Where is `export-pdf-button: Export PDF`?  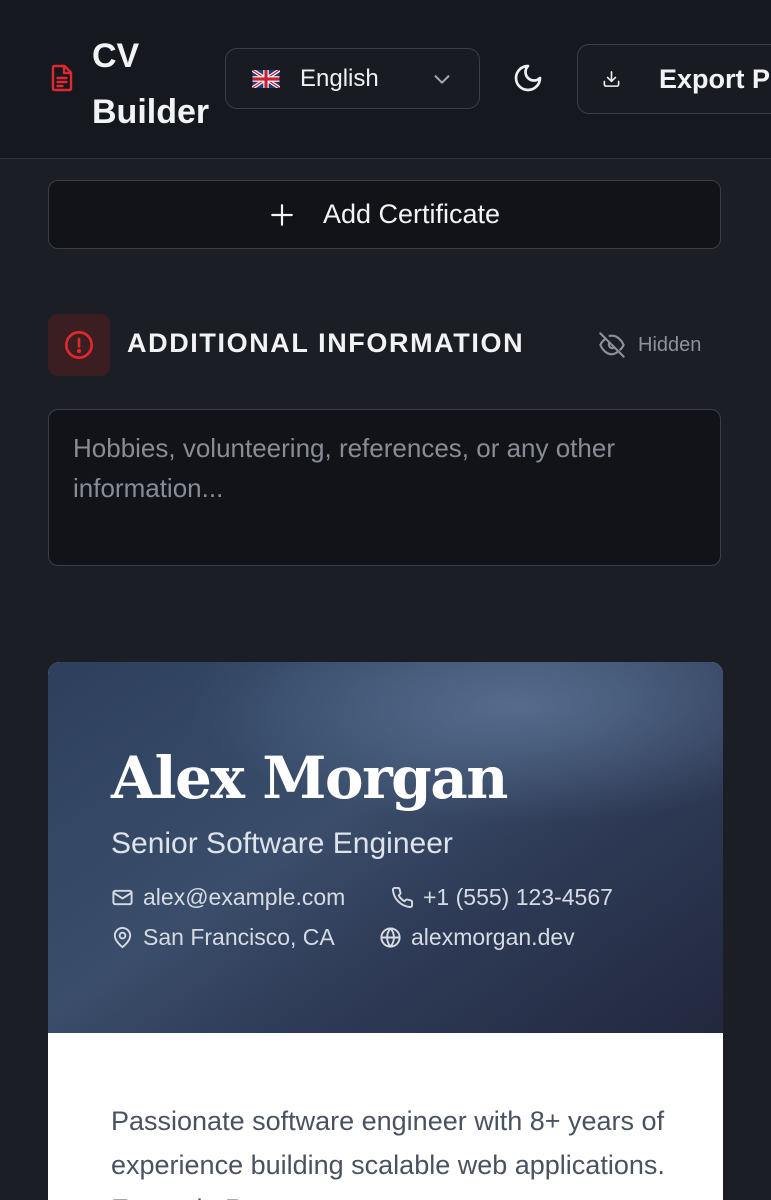
export-pdf-button: Export PDF is located at coordinates (674, 79).